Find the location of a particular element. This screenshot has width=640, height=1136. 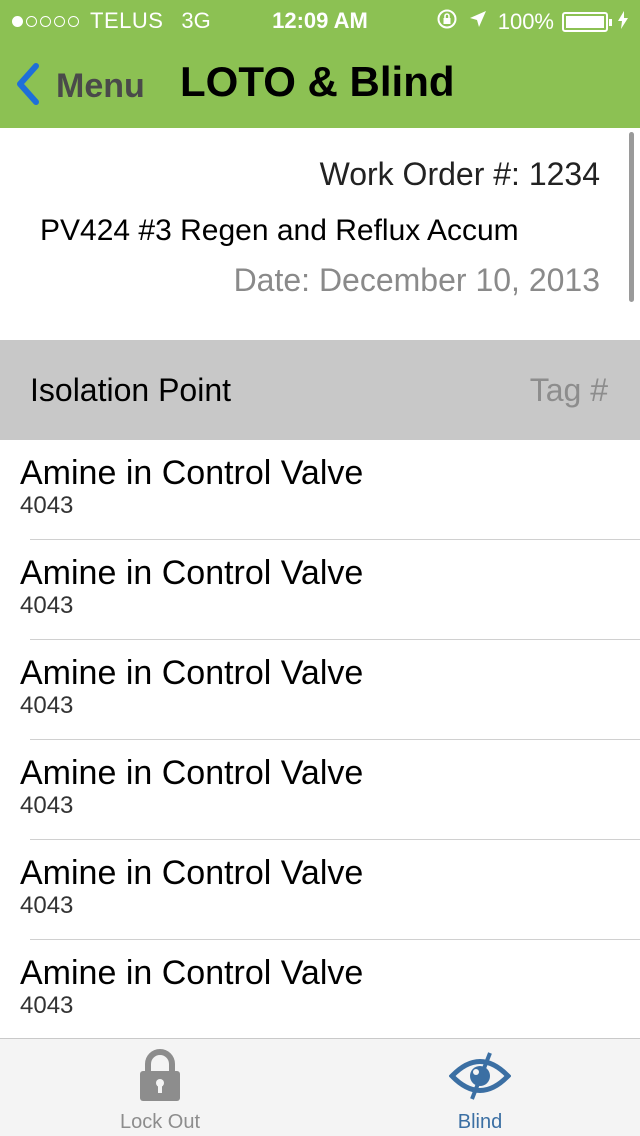

tab-lock-out-label: Lock Out is located at coordinates (160, 1122).